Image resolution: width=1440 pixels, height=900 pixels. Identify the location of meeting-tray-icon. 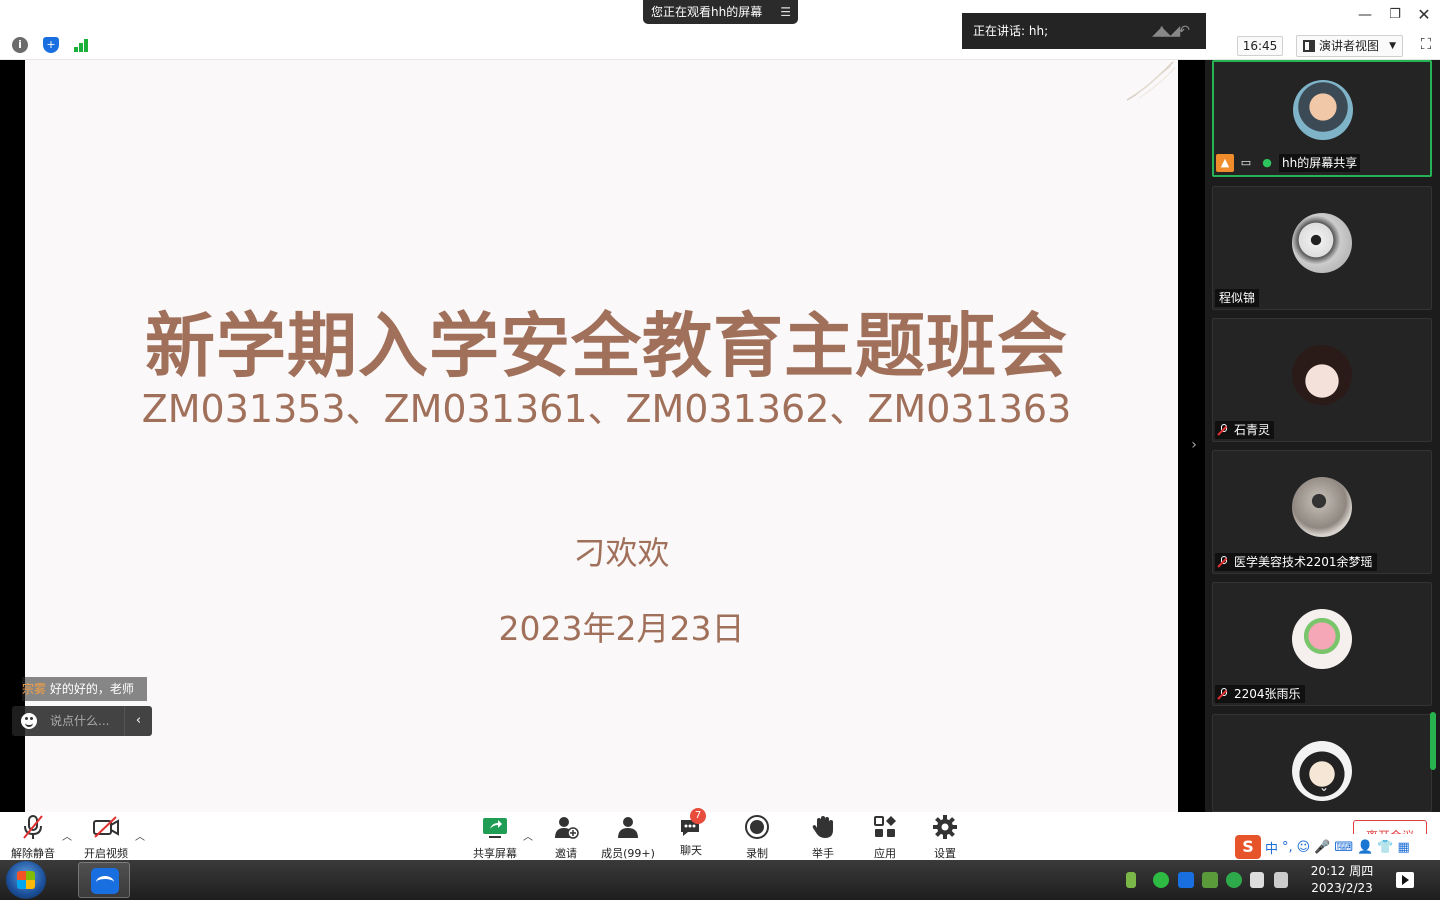
(1186, 880).